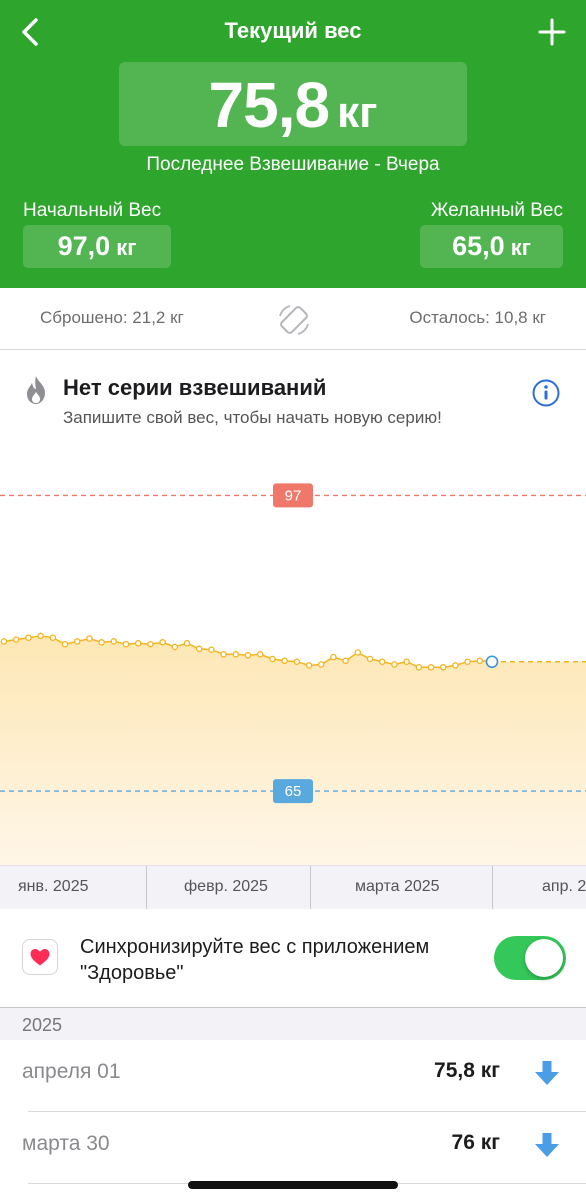 The height and width of the screenshot is (1200, 586). What do you see at coordinates (226, 886) in the screenshot?
I see `month-label: февр. 2025` at bounding box center [226, 886].